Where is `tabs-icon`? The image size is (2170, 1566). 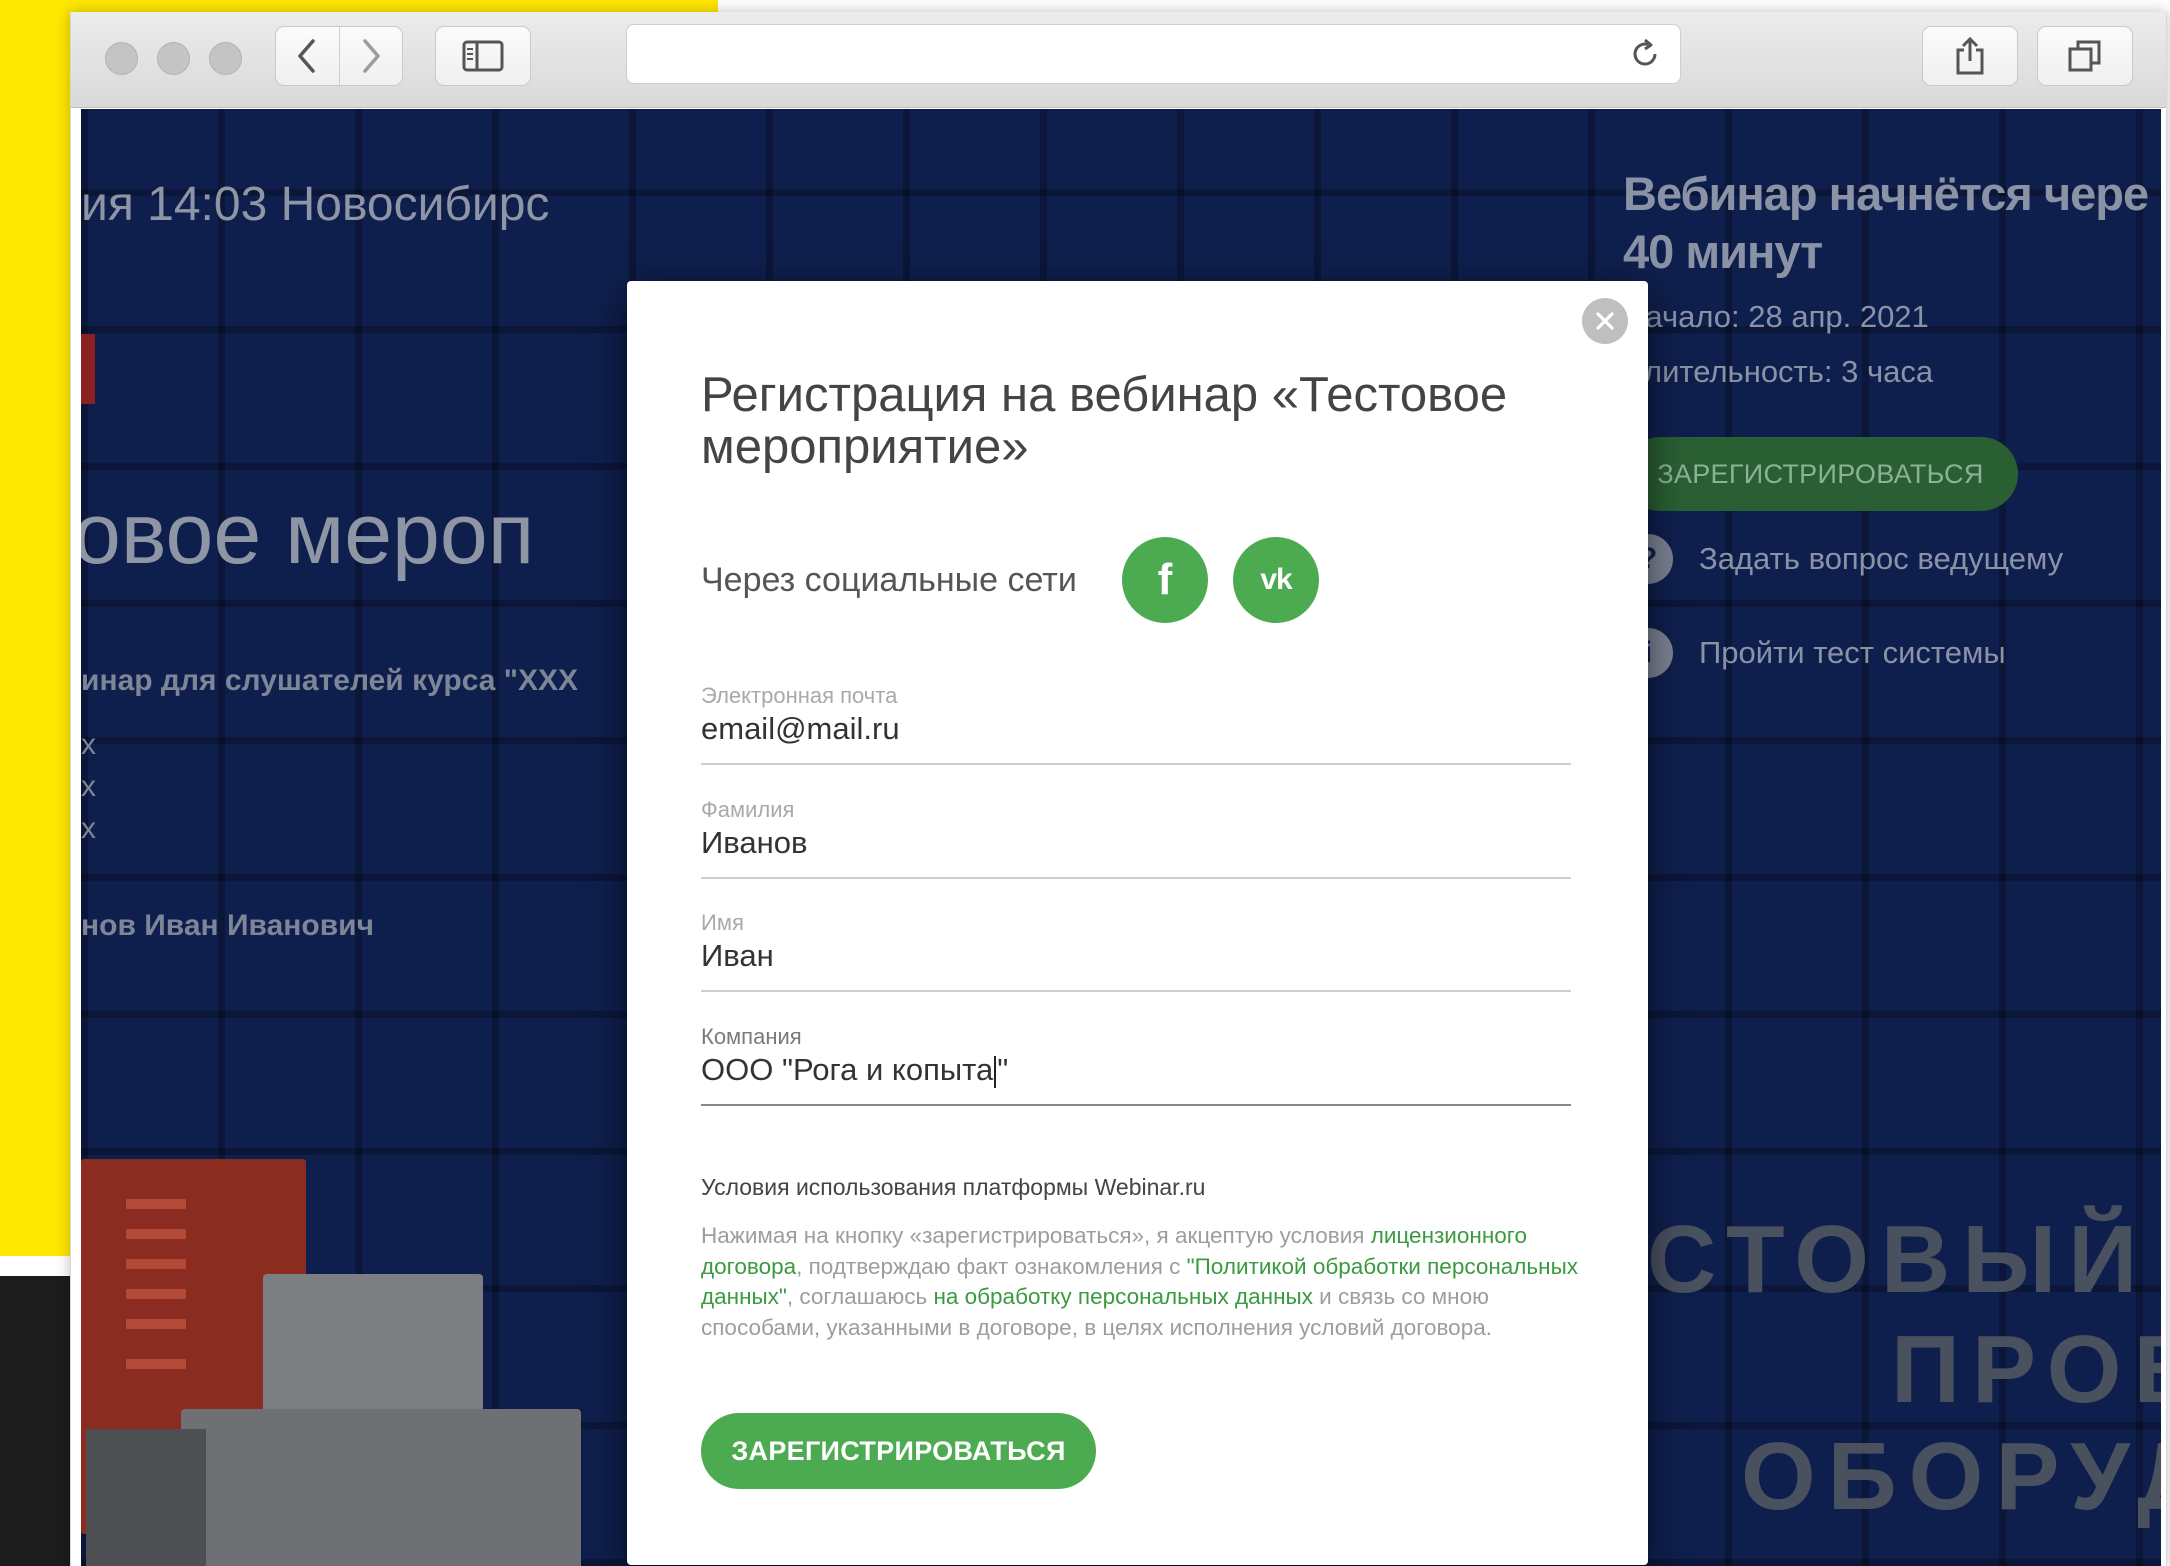 tabs-icon is located at coordinates (2084, 56).